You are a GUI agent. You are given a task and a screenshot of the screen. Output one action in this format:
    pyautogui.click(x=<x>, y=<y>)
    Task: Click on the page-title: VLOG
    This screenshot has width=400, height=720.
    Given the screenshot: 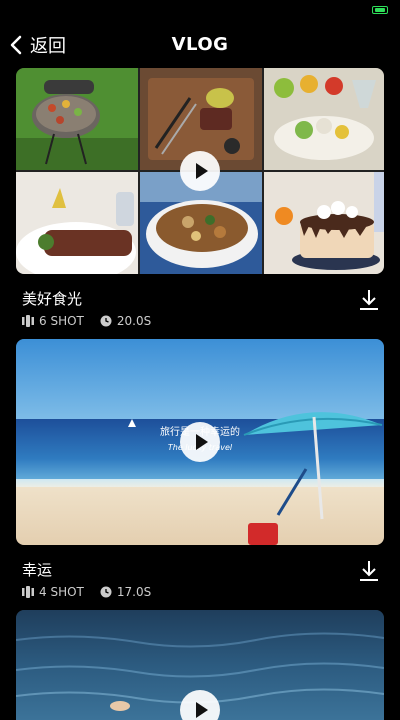 What is the action you would take?
    pyautogui.click(x=200, y=44)
    